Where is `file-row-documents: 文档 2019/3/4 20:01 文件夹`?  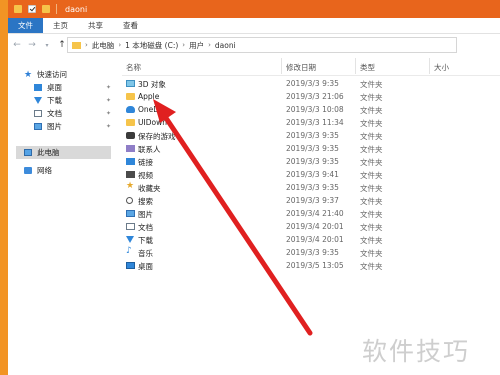 file-row-documents: 文档 2019/3/4 20:01 文件夹 is located at coordinates (311, 226).